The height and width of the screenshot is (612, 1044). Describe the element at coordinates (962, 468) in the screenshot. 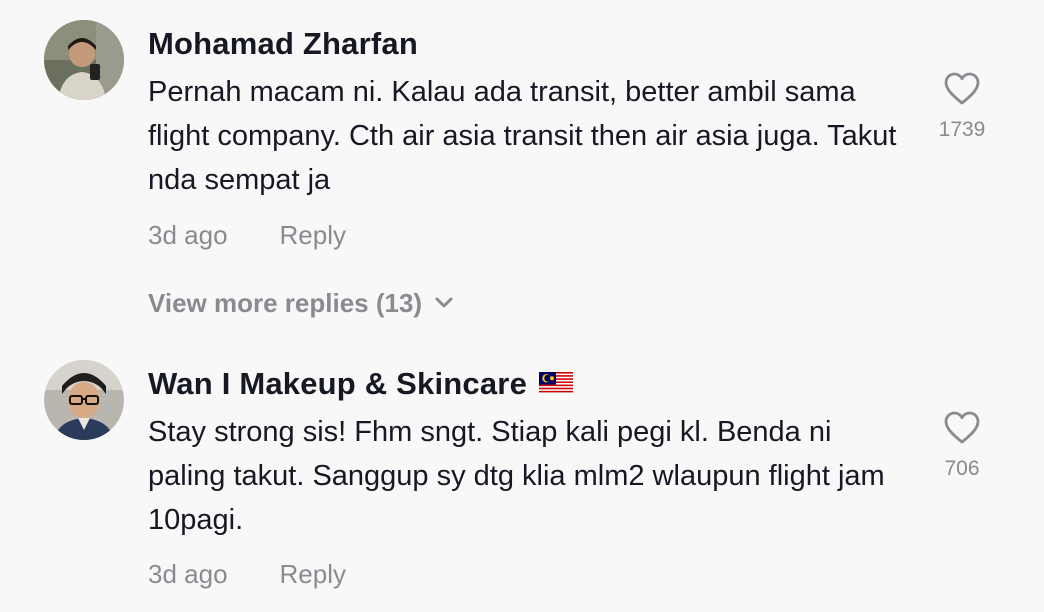

I see `like-count: 706` at that location.